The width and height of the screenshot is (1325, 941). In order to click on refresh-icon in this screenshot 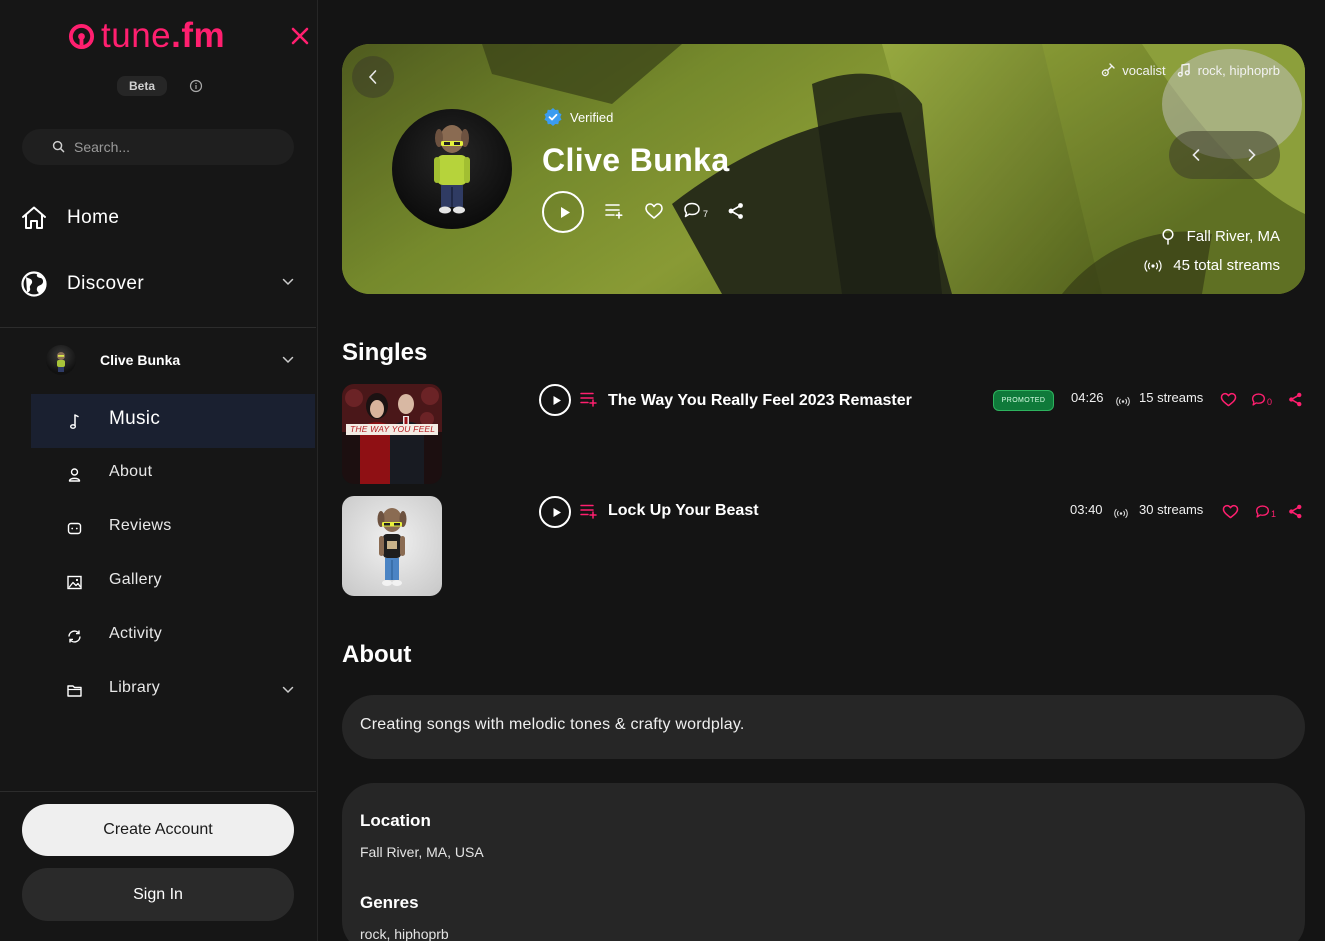, I will do `click(74, 636)`.